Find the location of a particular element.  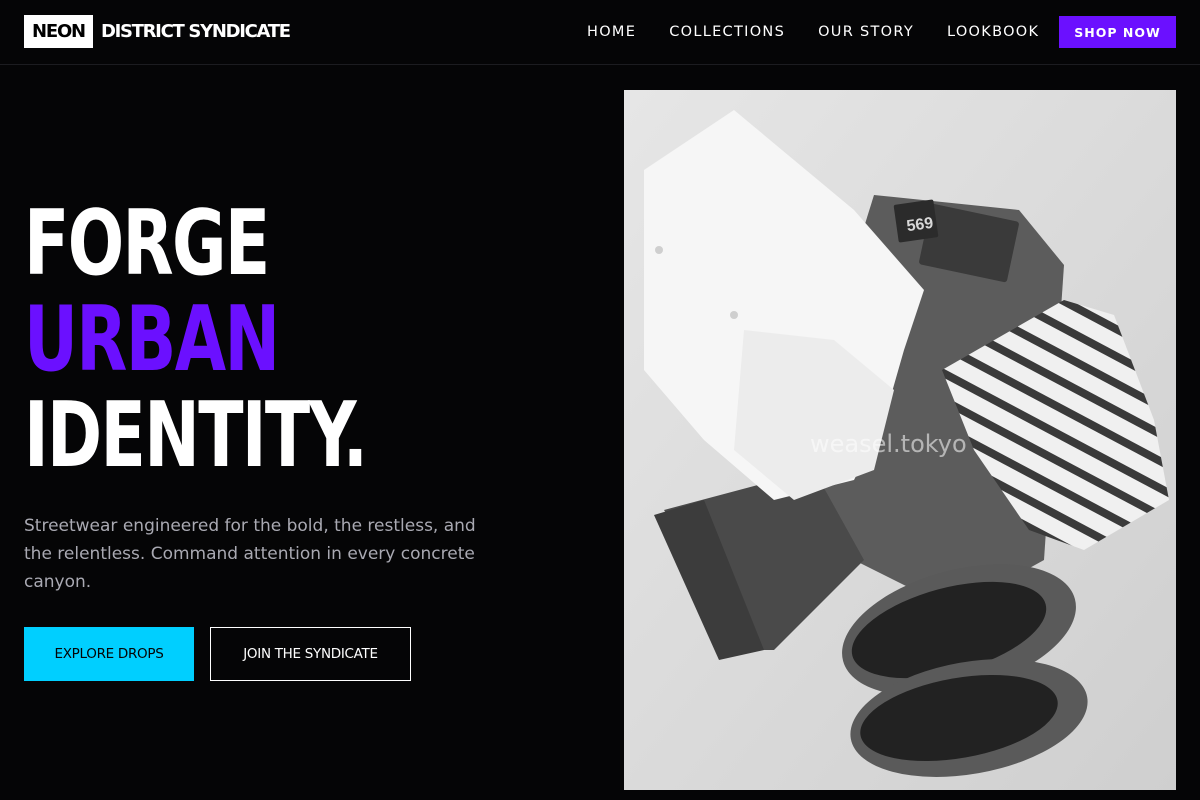

nav-link-lookbook: LOOKBOOK is located at coordinates (993, 32).